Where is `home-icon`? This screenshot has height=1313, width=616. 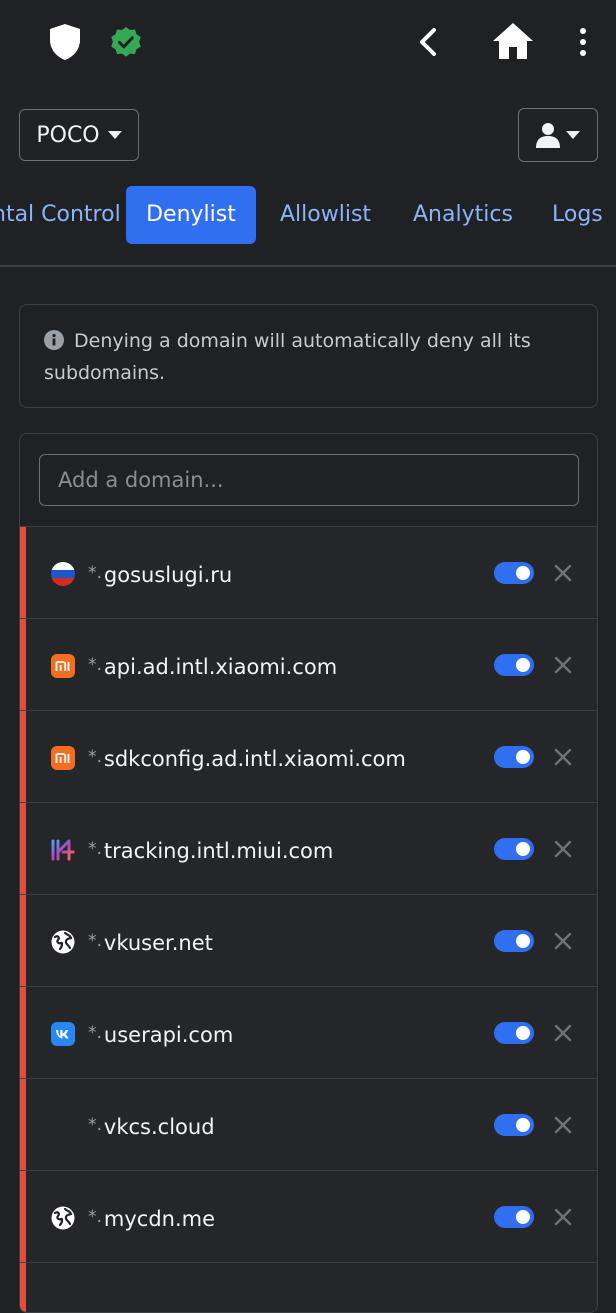
home-icon is located at coordinates (513, 41).